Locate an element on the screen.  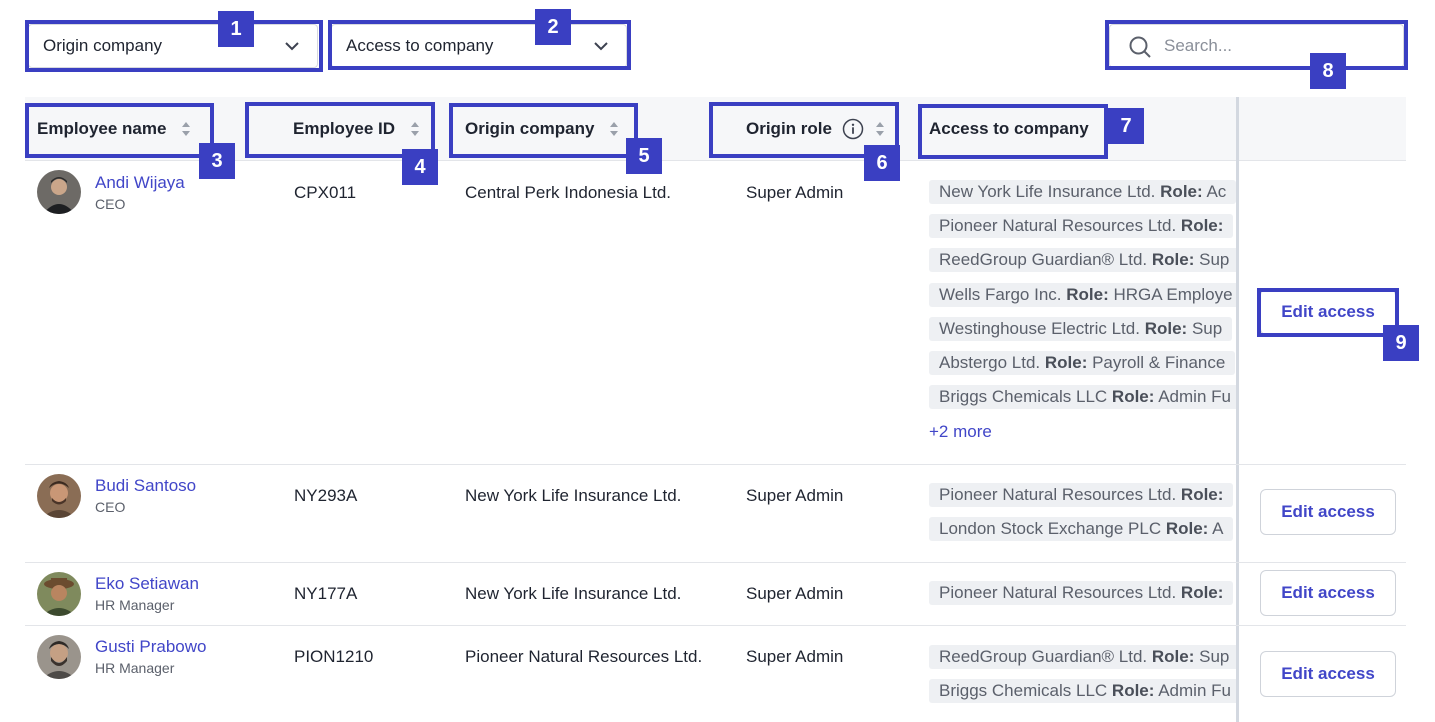
annotation-badge: 3 is located at coordinates (217, 161).